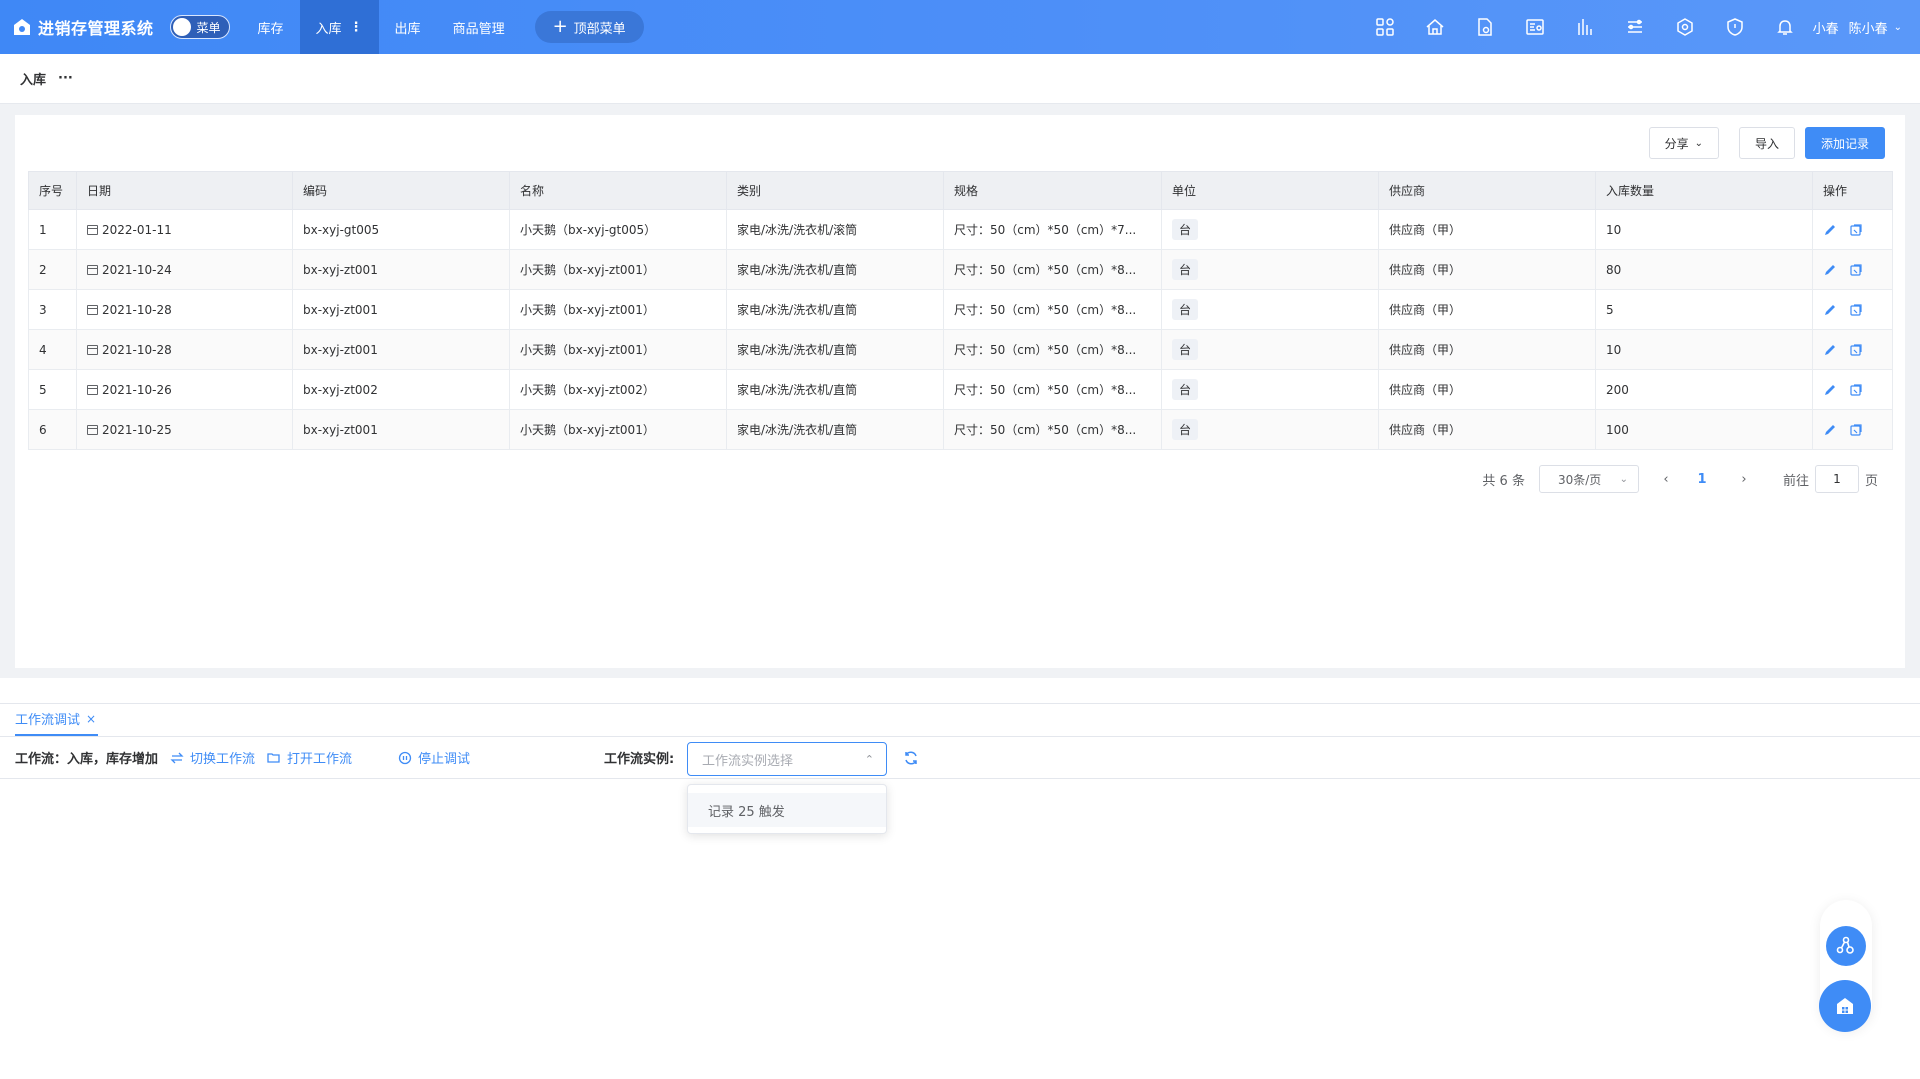 The image size is (1920, 1079). Describe the element at coordinates (1676, 143) in the screenshot. I see `share-label: 分享` at that location.